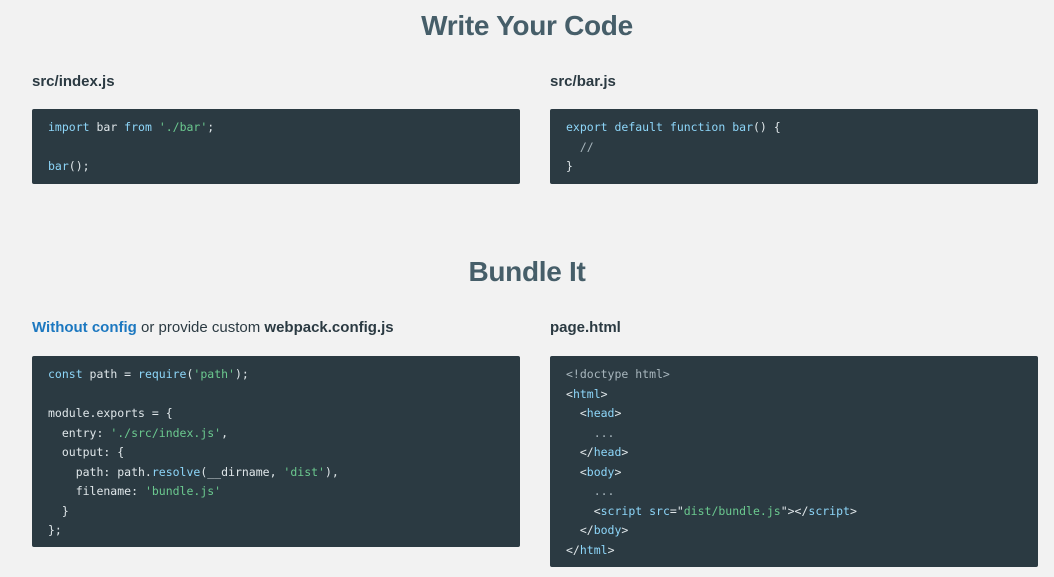  Describe the element at coordinates (583, 81) in the screenshot. I see `bar-js-label: src/bar.js` at that location.